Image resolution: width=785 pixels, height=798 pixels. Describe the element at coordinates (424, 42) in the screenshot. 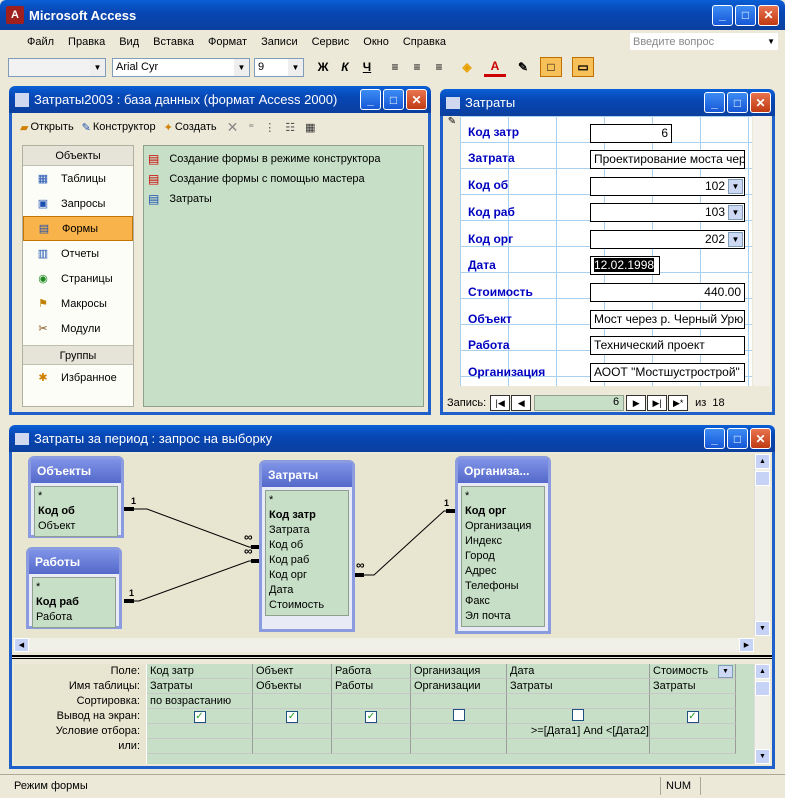

I see `menu-help: Справка` at that location.